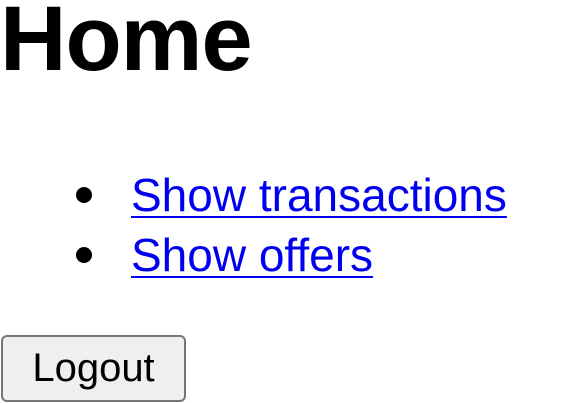  What do you see at coordinates (319, 195) in the screenshot?
I see `show-transactions-link: Show transactions` at bounding box center [319, 195].